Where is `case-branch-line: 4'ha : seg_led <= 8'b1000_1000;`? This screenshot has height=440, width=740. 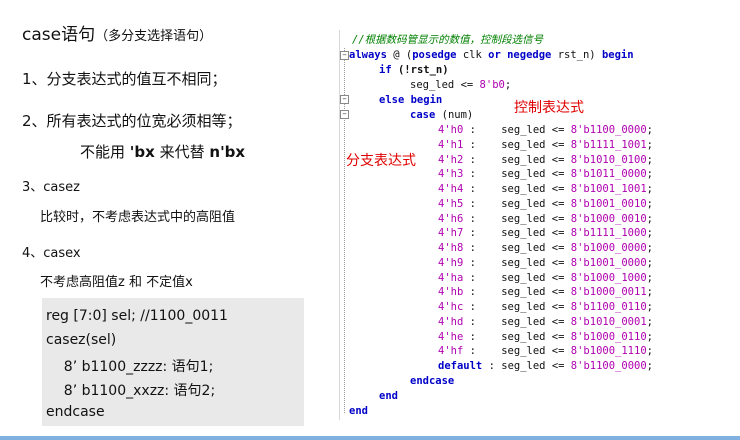
case-branch-line: 4'ha : seg_led <= 8'b1000_1000; is located at coordinates (545, 277).